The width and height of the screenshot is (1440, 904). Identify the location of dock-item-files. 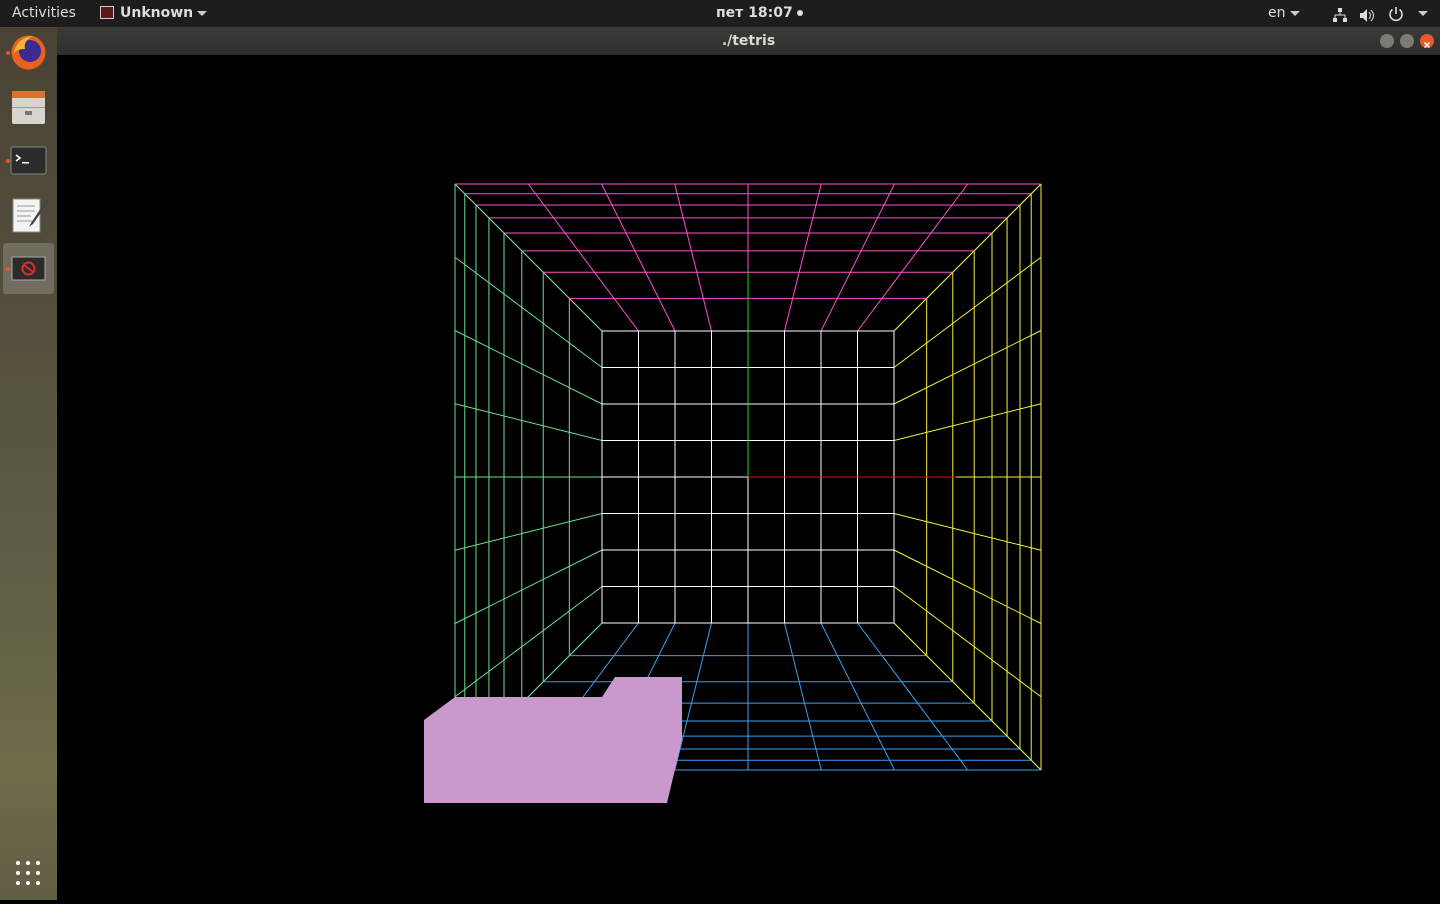
(28, 106).